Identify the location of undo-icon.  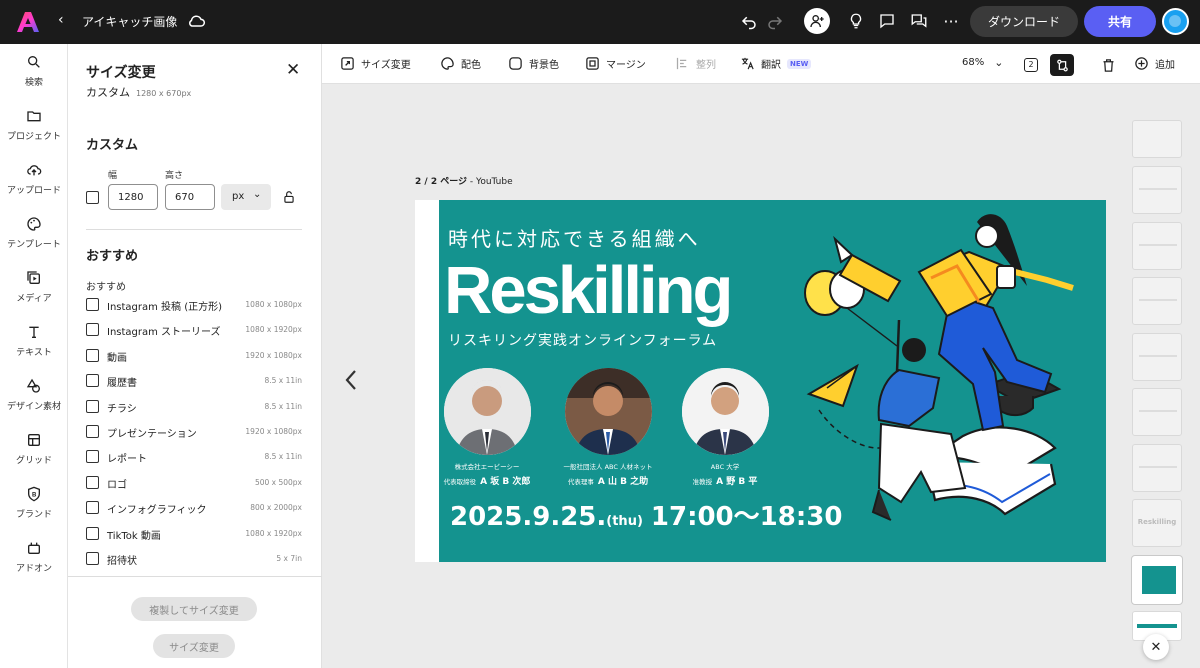
(749, 21).